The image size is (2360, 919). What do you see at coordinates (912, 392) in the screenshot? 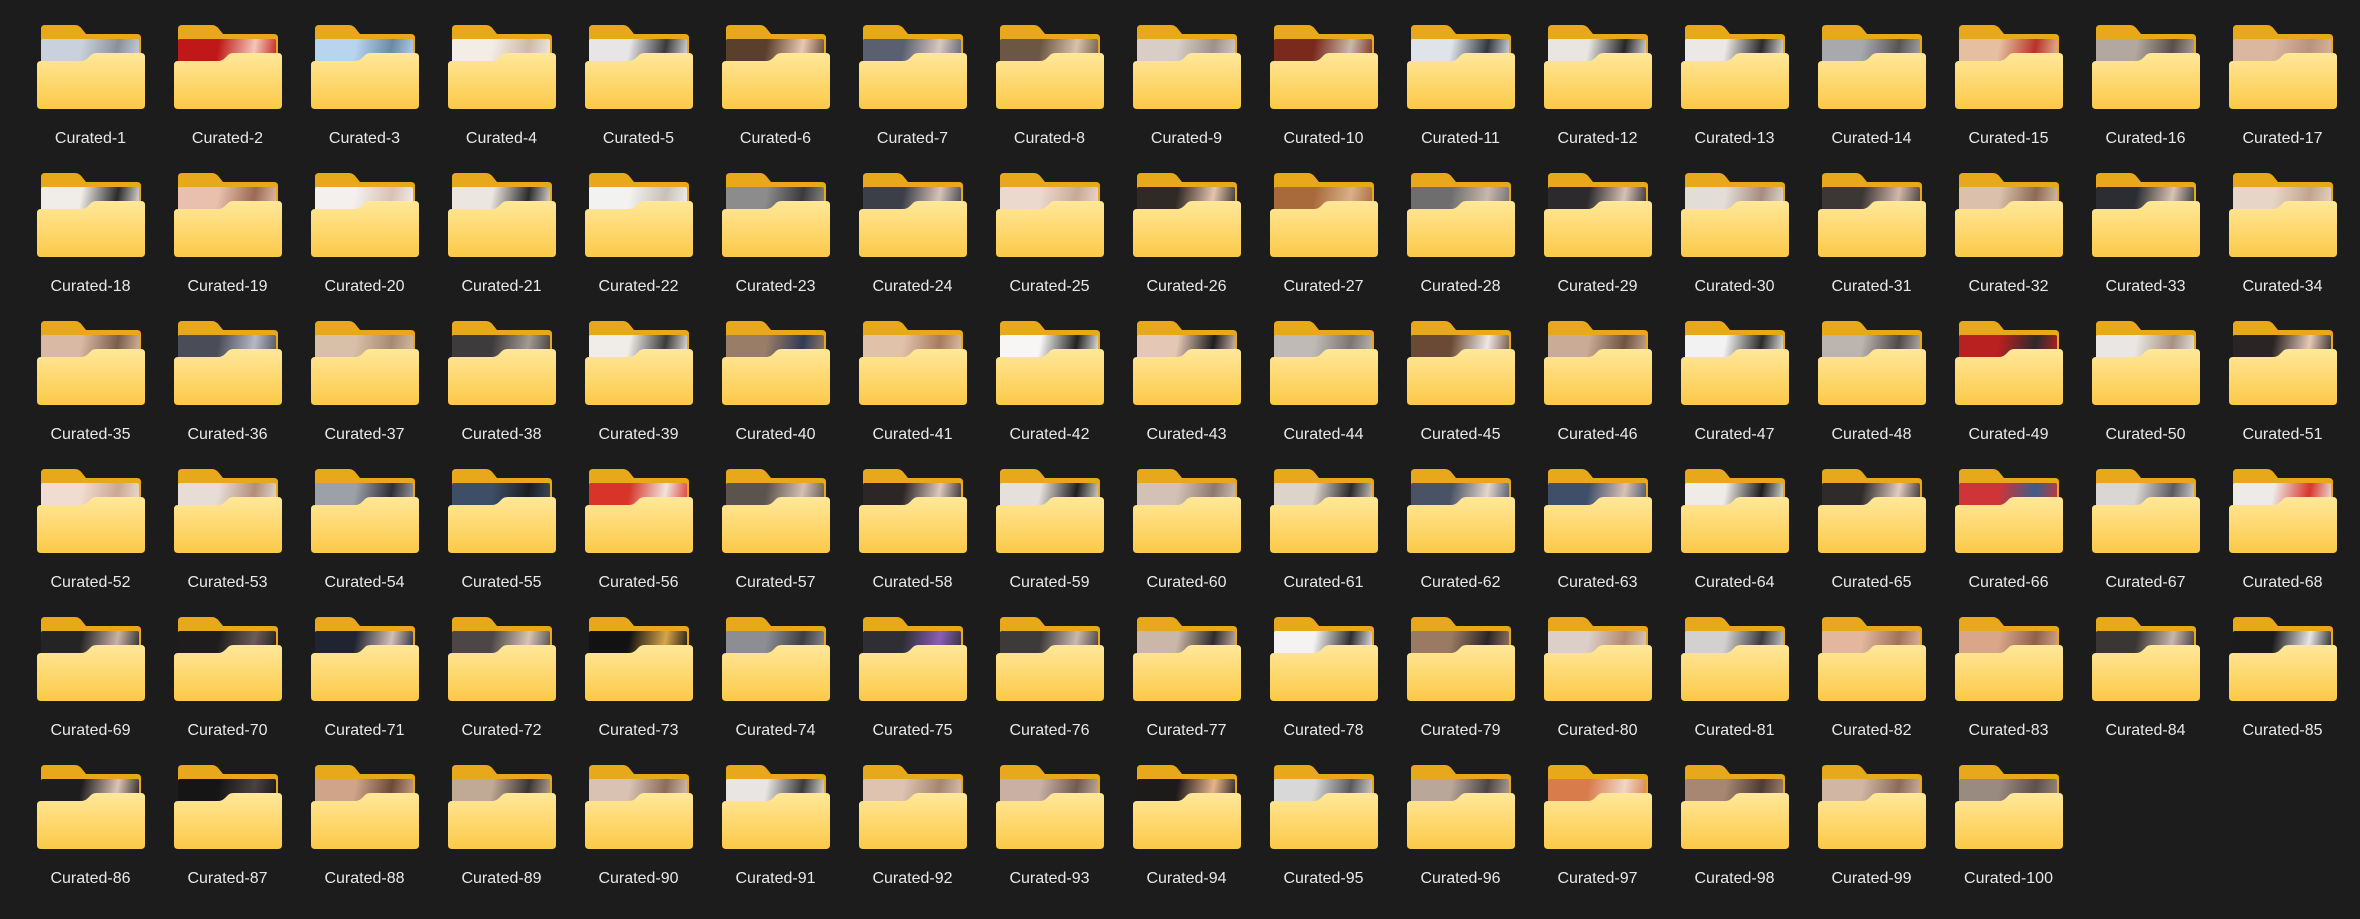
I see `folder-item-curated-41: Curated-41` at bounding box center [912, 392].